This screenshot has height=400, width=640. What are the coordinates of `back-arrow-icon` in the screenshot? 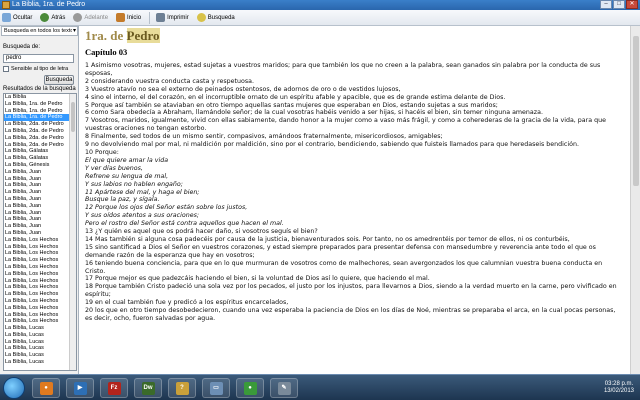 It's located at (45, 17).